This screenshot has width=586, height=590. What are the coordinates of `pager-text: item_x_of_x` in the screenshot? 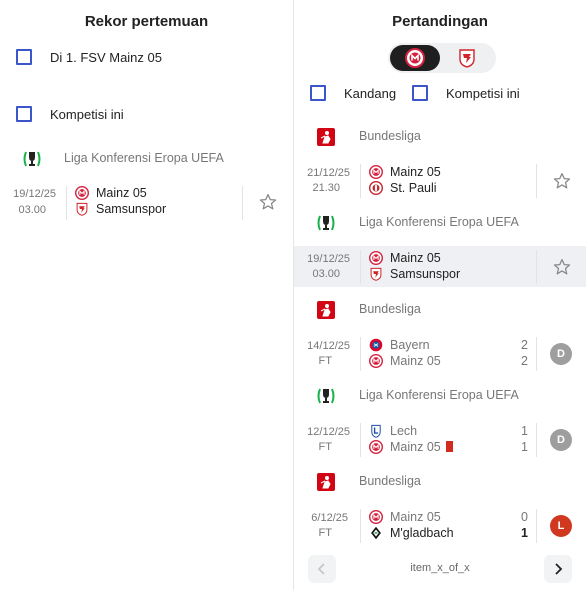 It's located at (440, 568).